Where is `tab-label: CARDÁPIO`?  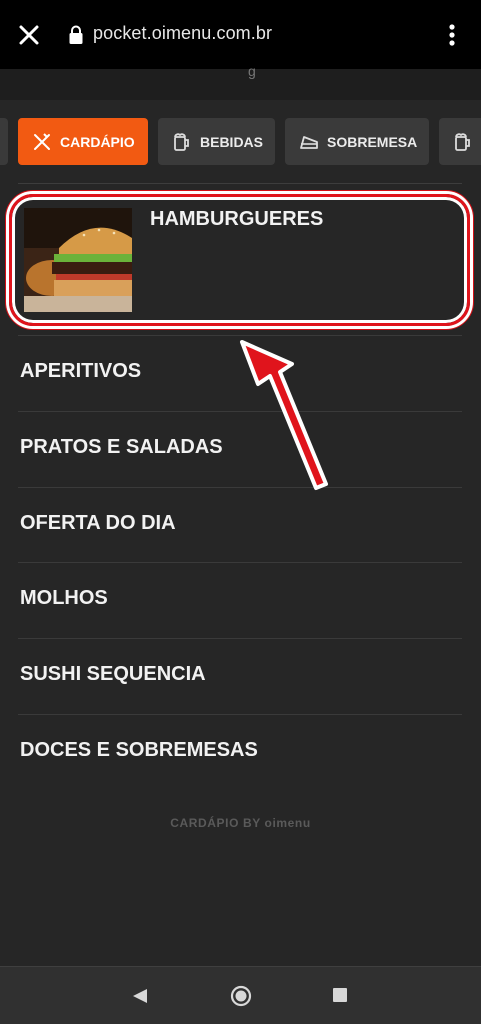
tab-label: CARDÁPIO is located at coordinates (97, 141).